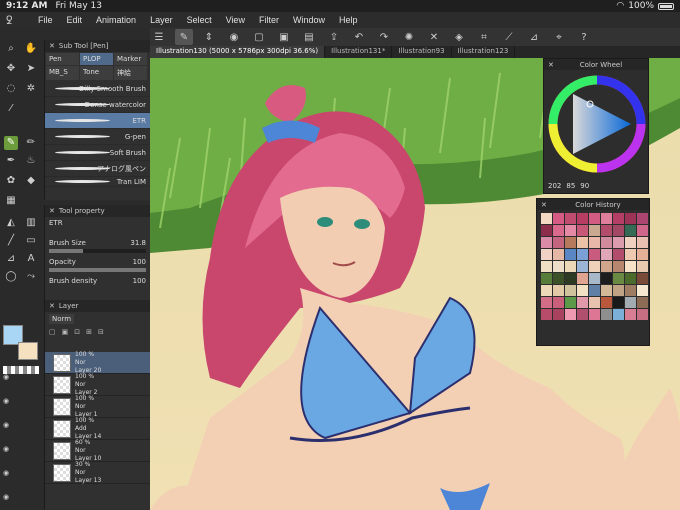 The height and width of the screenshot is (510, 680). Describe the element at coordinates (11, 69) in the screenshot. I see `move-layer-icon: ✥` at that location.